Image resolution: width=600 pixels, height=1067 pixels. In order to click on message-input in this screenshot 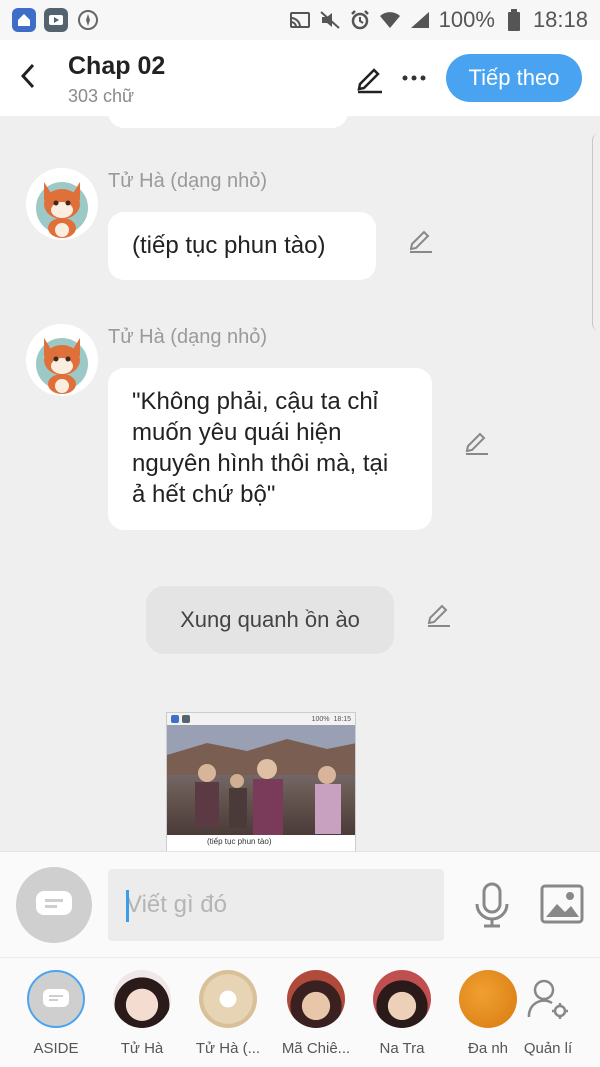, I will do `click(276, 905)`.